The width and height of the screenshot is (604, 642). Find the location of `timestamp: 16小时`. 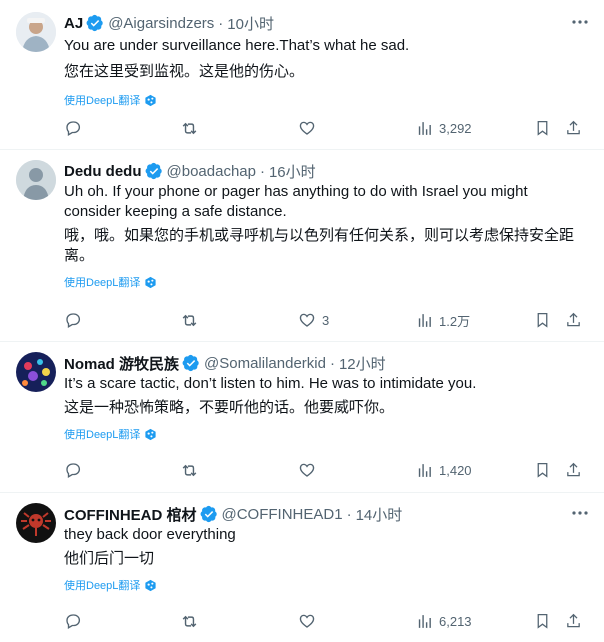

timestamp: 16小时 is located at coordinates (292, 171).